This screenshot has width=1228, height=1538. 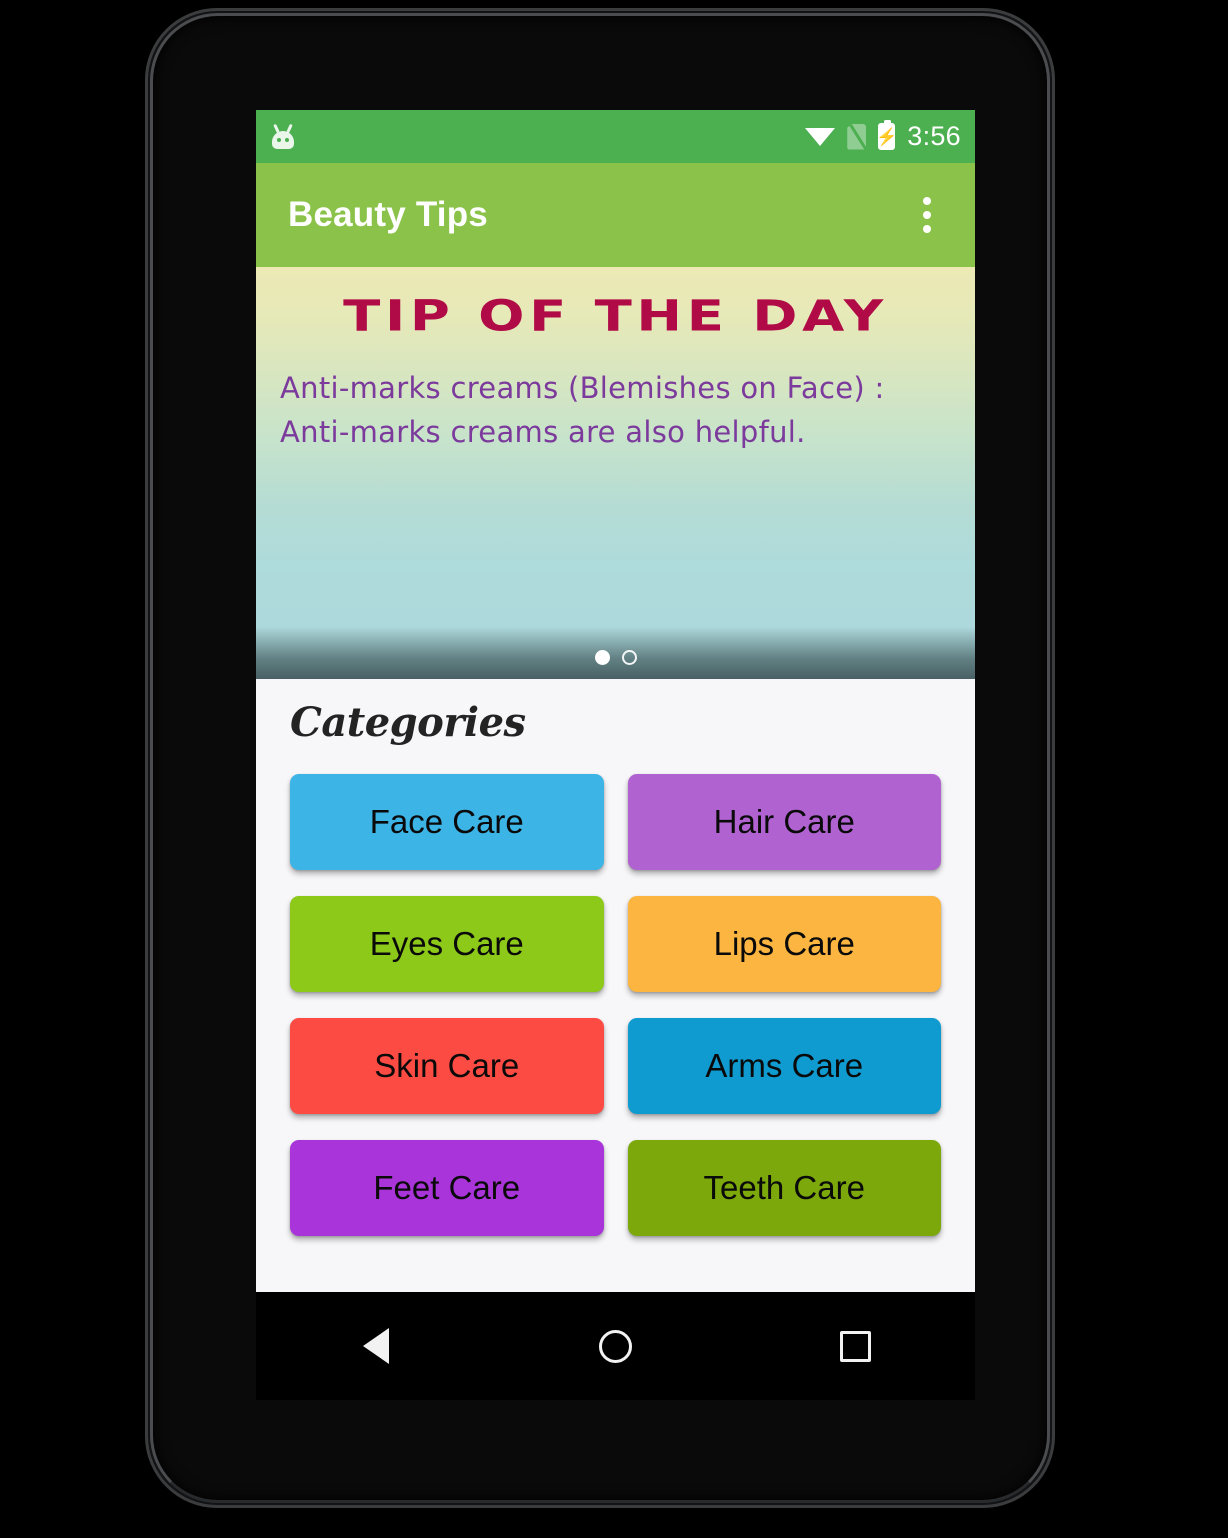 I want to click on category-button-skin-care: Skin Care, so click(x=447, y=1066).